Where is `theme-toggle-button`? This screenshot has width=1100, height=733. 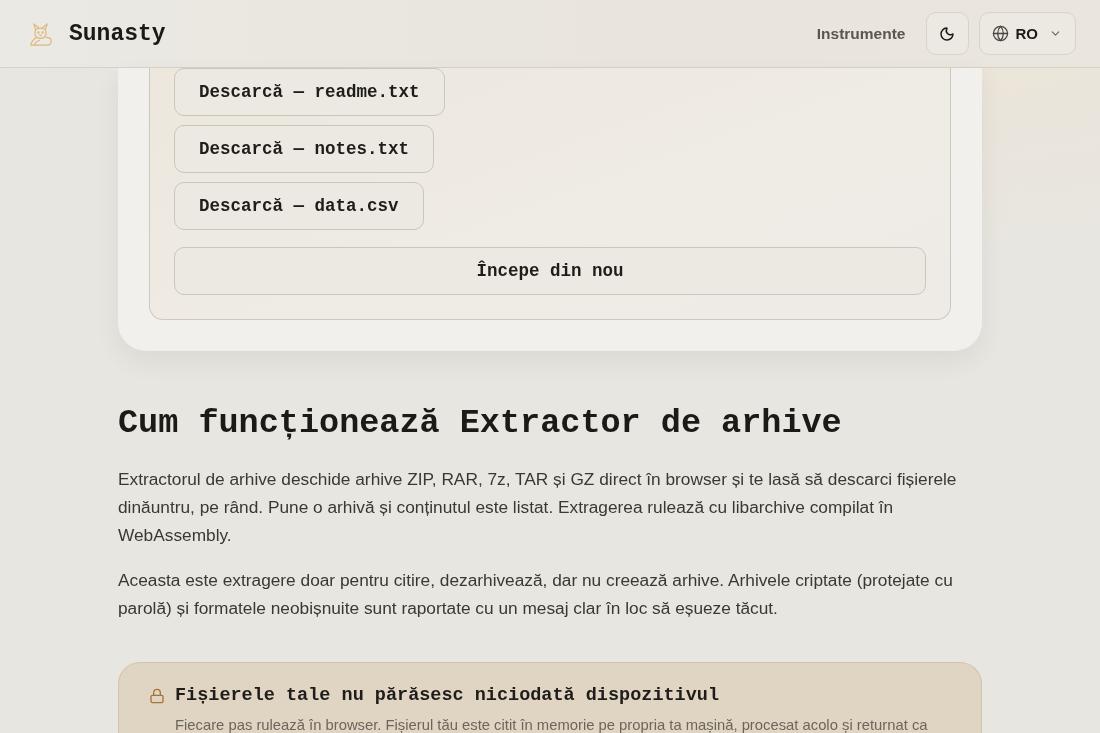
theme-toggle-button is located at coordinates (947, 33).